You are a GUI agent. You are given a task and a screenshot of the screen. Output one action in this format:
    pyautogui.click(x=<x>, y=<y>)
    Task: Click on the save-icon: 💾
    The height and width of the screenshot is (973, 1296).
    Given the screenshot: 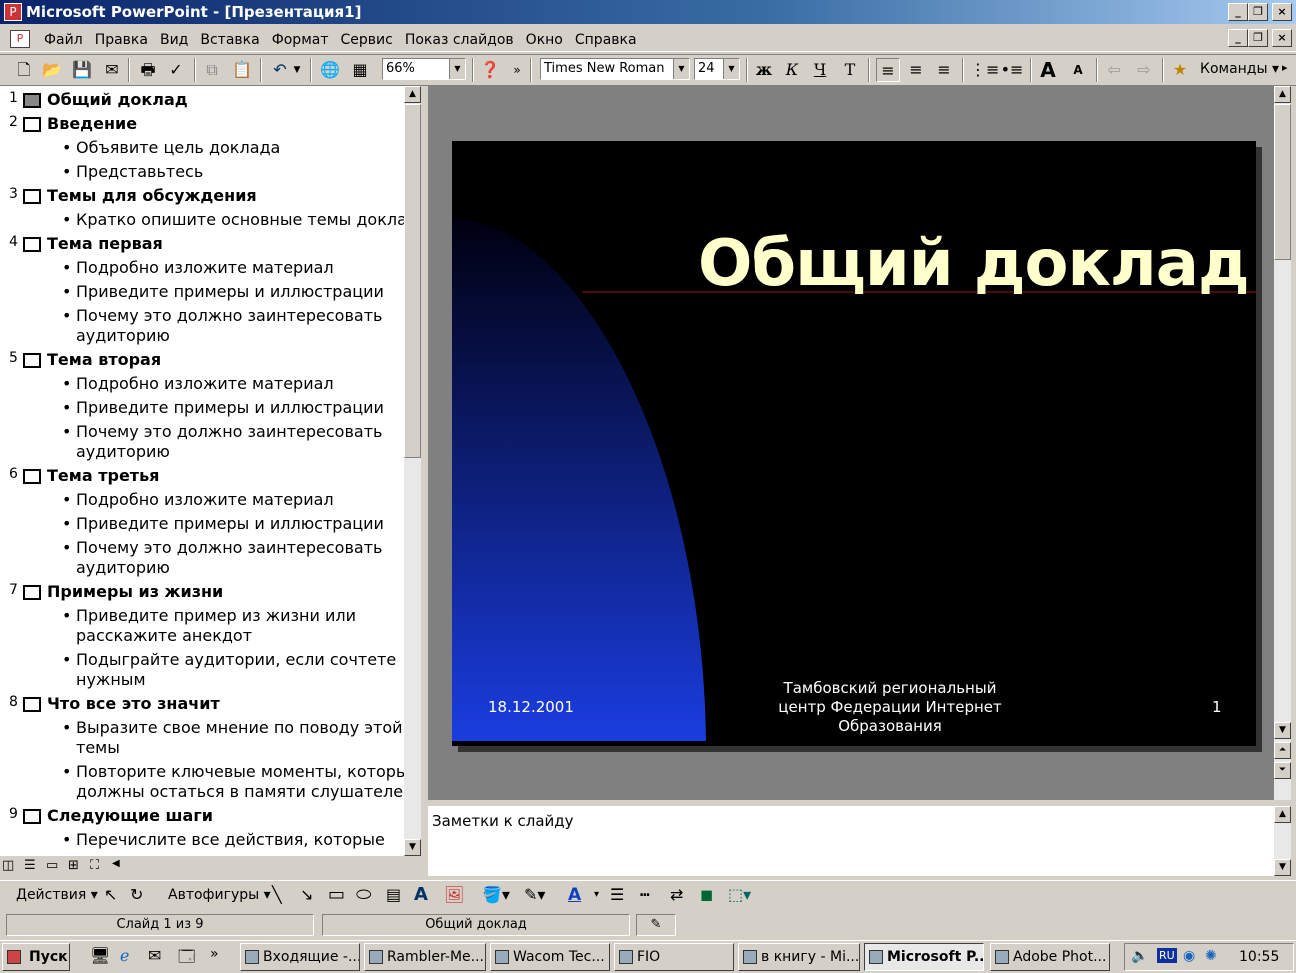 What is the action you would take?
    pyautogui.click(x=82, y=70)
    